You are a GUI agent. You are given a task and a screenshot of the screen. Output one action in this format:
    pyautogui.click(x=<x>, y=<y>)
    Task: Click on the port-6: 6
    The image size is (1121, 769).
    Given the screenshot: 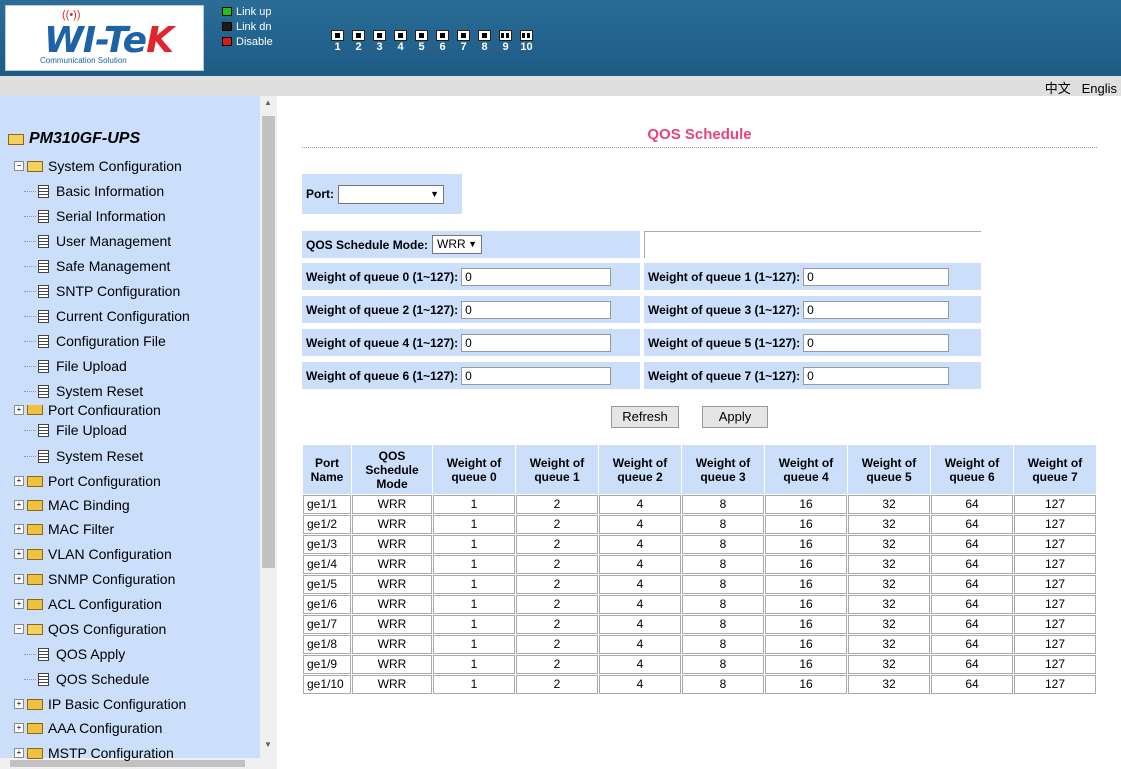 What is the action you would take?
    pyautogui.click(x=442, y=41)
    